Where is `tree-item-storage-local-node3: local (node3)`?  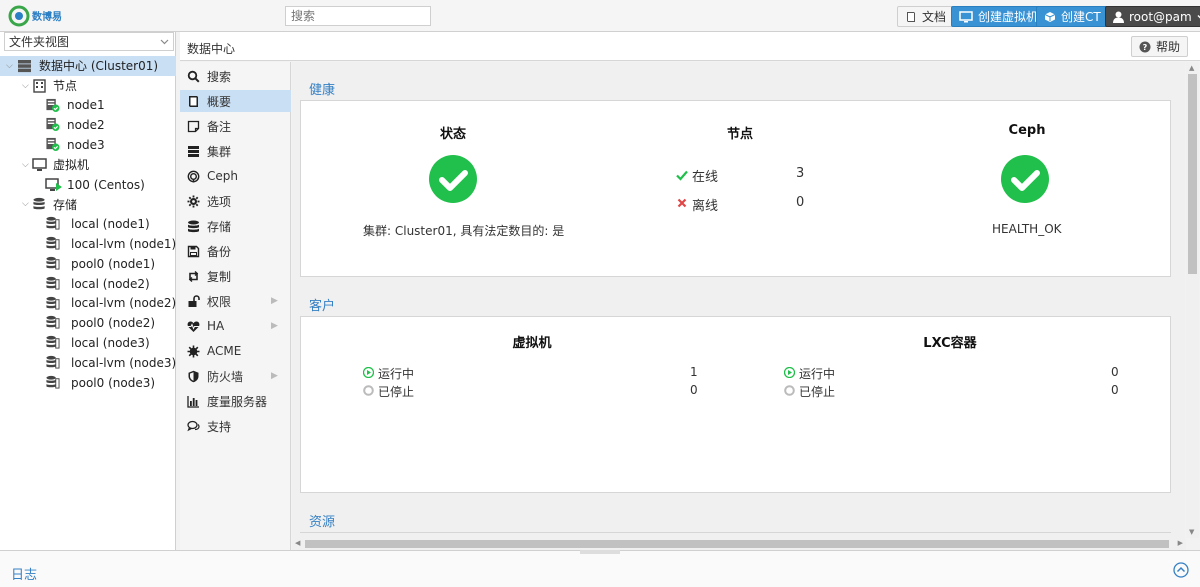
tree-item-storage-local-node3: local (node3) is located at coordinates (88, 343).